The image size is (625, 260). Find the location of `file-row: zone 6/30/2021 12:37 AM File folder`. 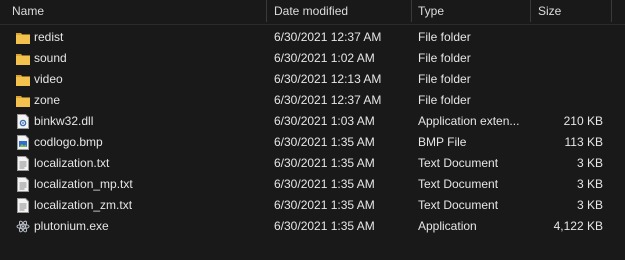

file-row: zone 6/30/2021 12:37 AM File folder is located at coordinates (312, 100).